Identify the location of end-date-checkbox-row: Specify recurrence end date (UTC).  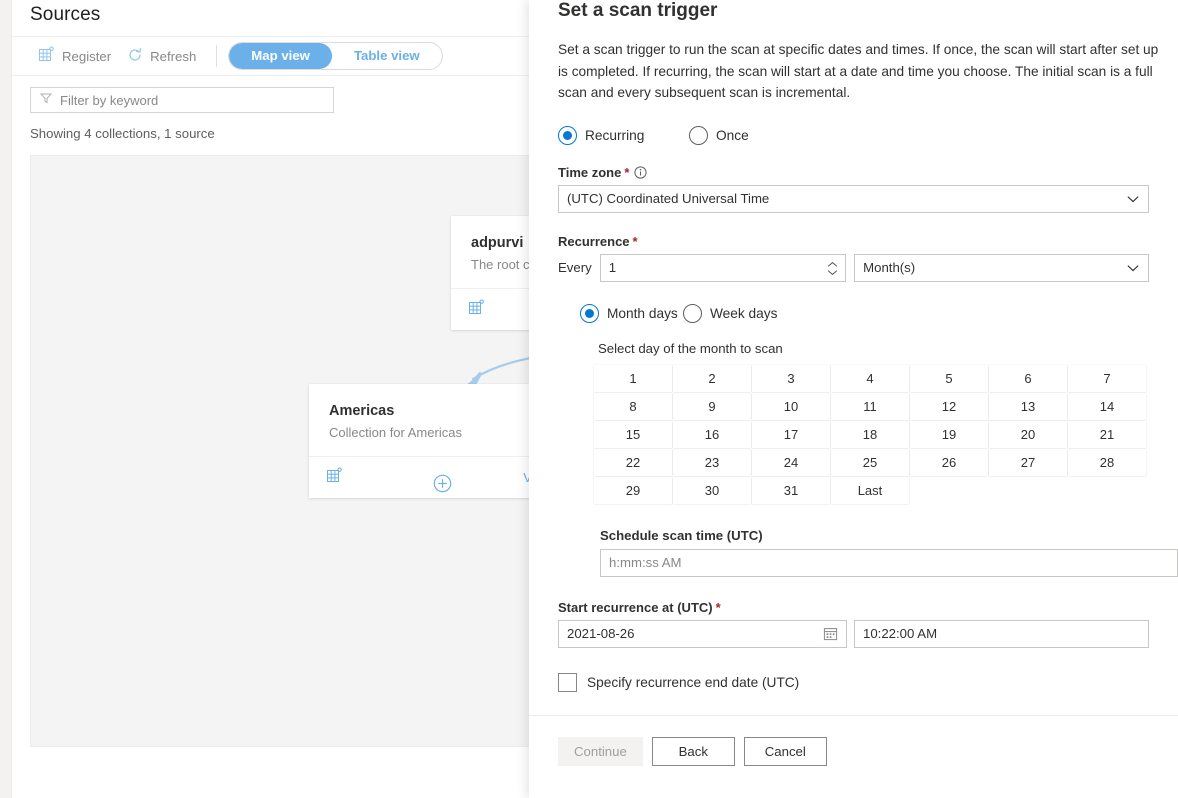
(853, 682).